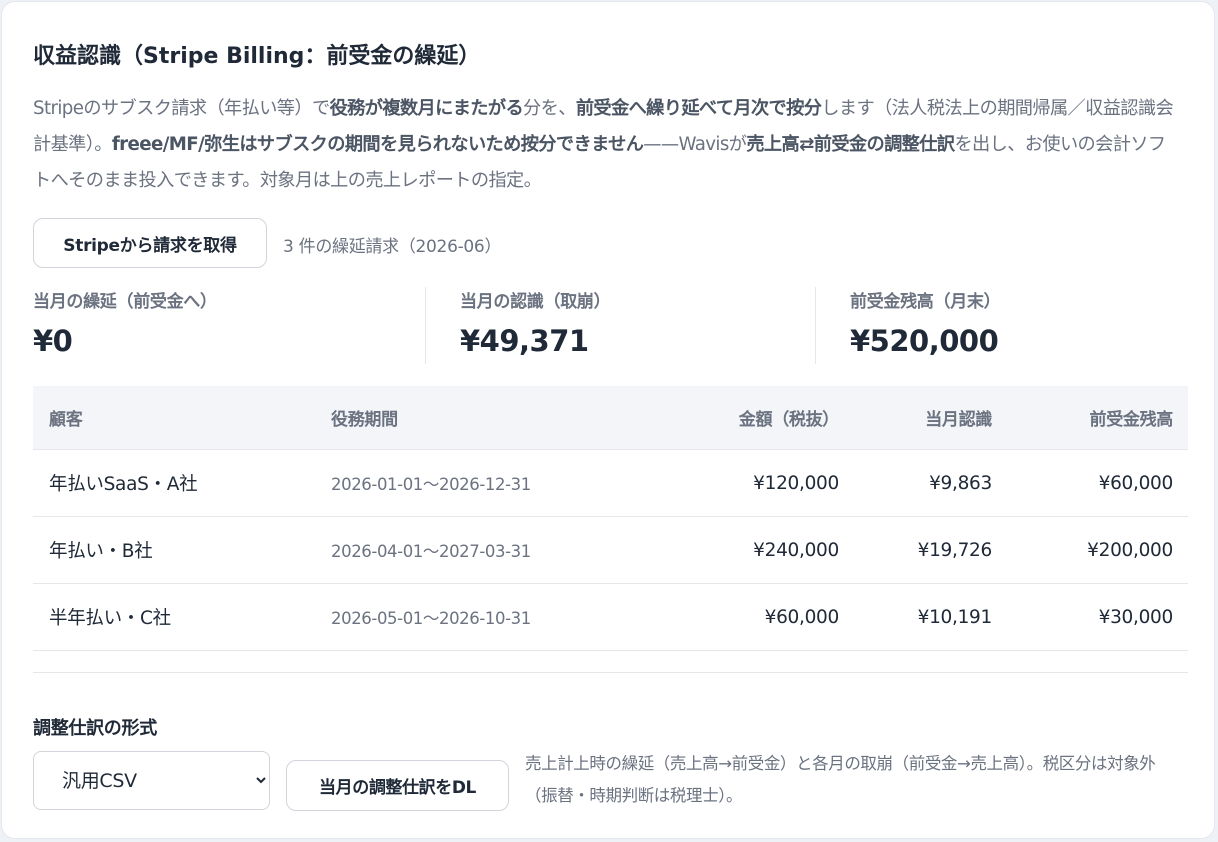 The height and width of the screenshot is (842, 1218). What do you see at coordinates (95, 728) in the screenshot?
I see `format-label: 調整仕訳の形式` at bounding box center [95, 728].